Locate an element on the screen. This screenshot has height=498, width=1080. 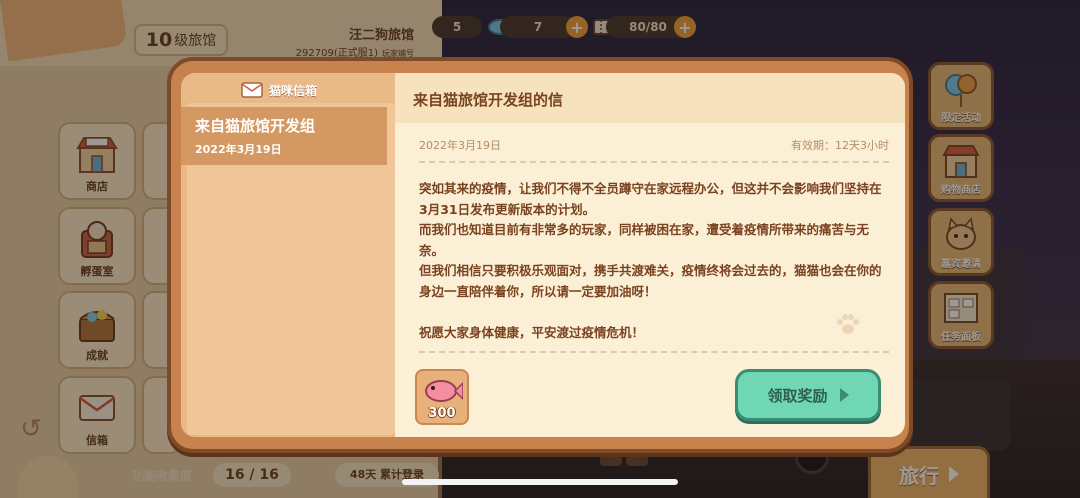
letter-date: 2022年3月19日 is located at coordinates (460, 145).